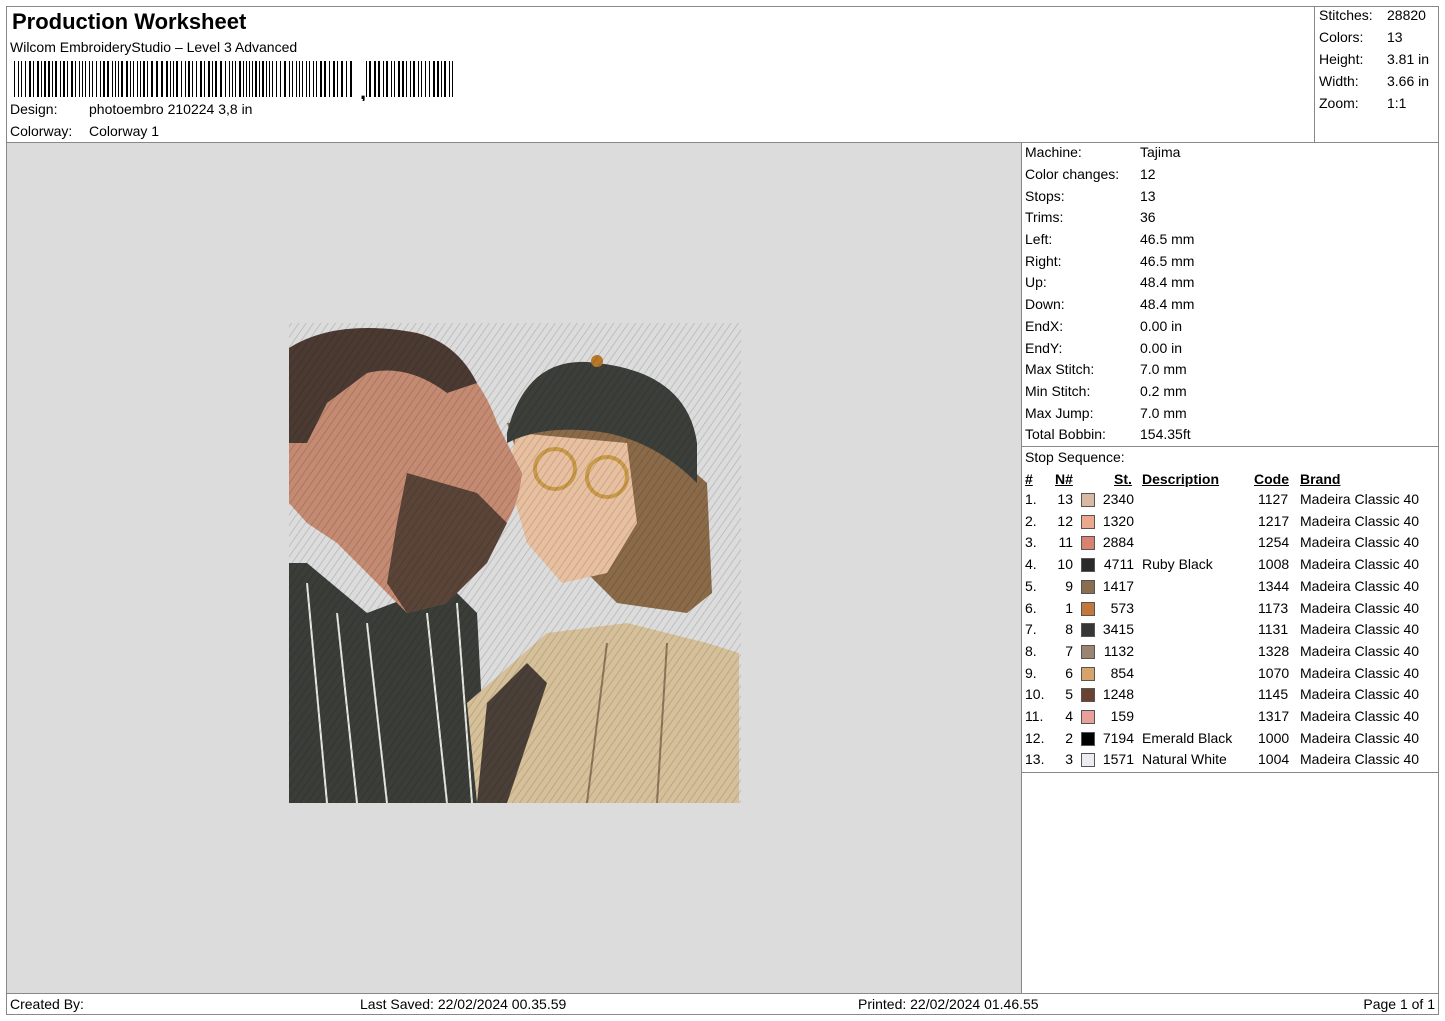 Image resolution: width=1445 pixels, height=1021 pixels. I want to click on stop-number: 5., so click(1031, 585).